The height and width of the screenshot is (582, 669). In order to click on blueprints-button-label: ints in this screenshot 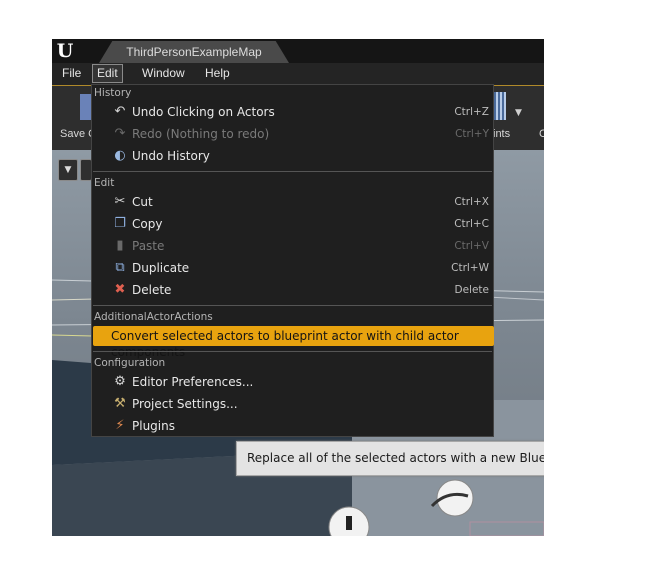, I will do `click(501, 134)`.